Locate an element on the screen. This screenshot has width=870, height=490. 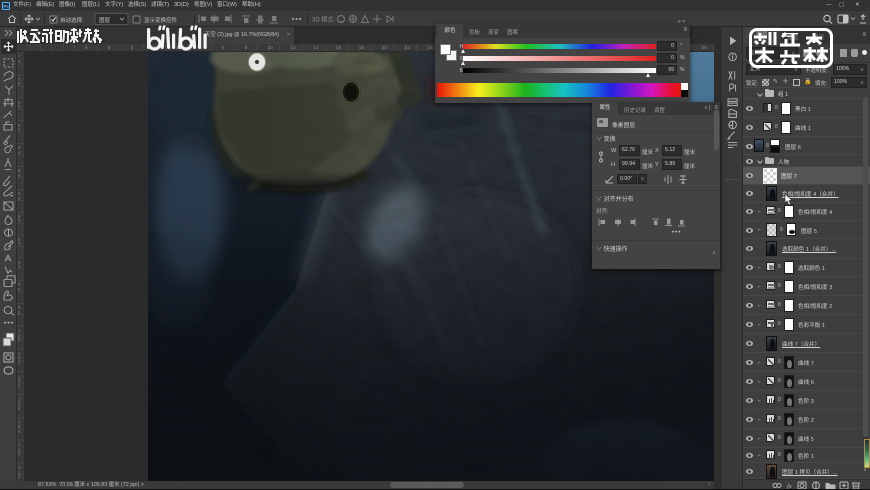
svg-text: 3D 模式: is located at coordinates (323, 20).